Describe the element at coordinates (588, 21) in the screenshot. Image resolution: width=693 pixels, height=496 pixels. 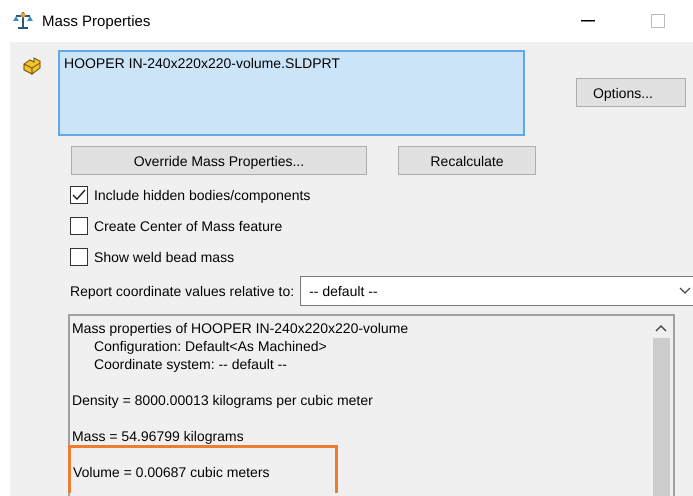
I see `minimize-icon` at that location.